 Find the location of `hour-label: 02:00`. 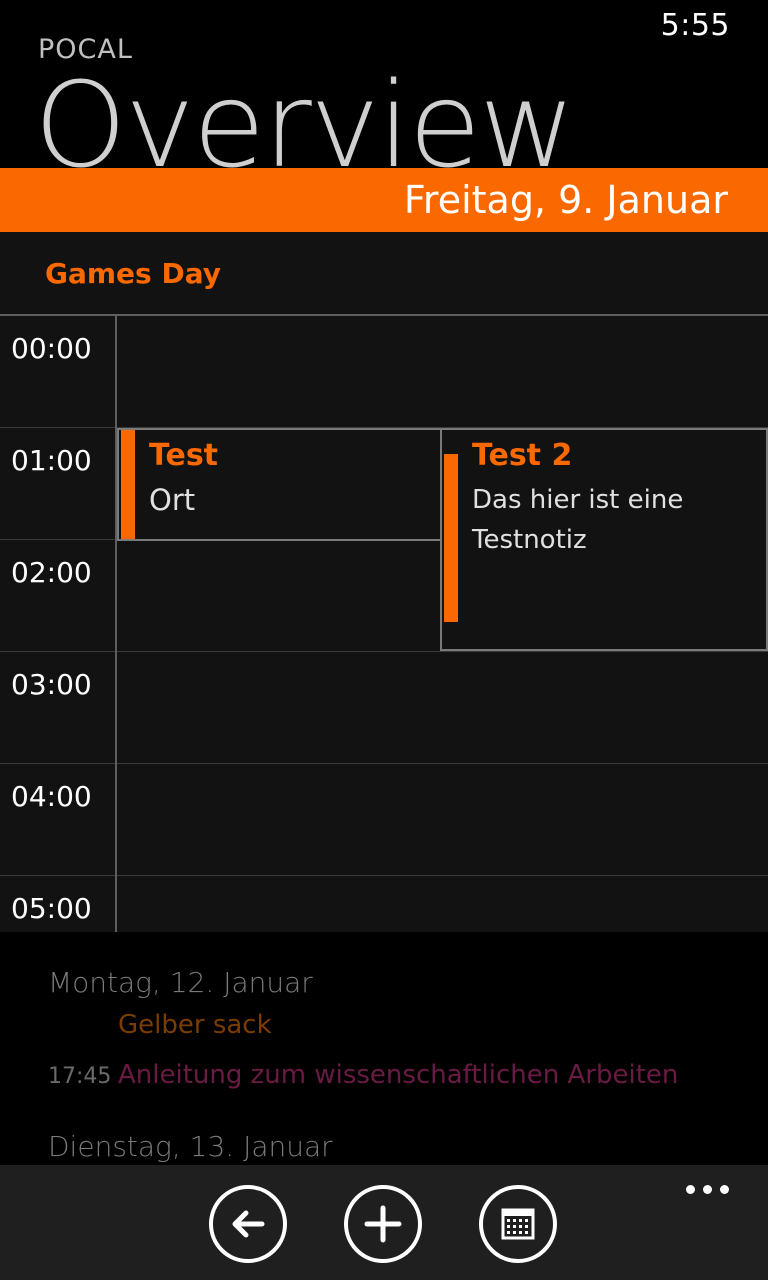

hour-label: 02:00 is located at coordinates (51, 572).